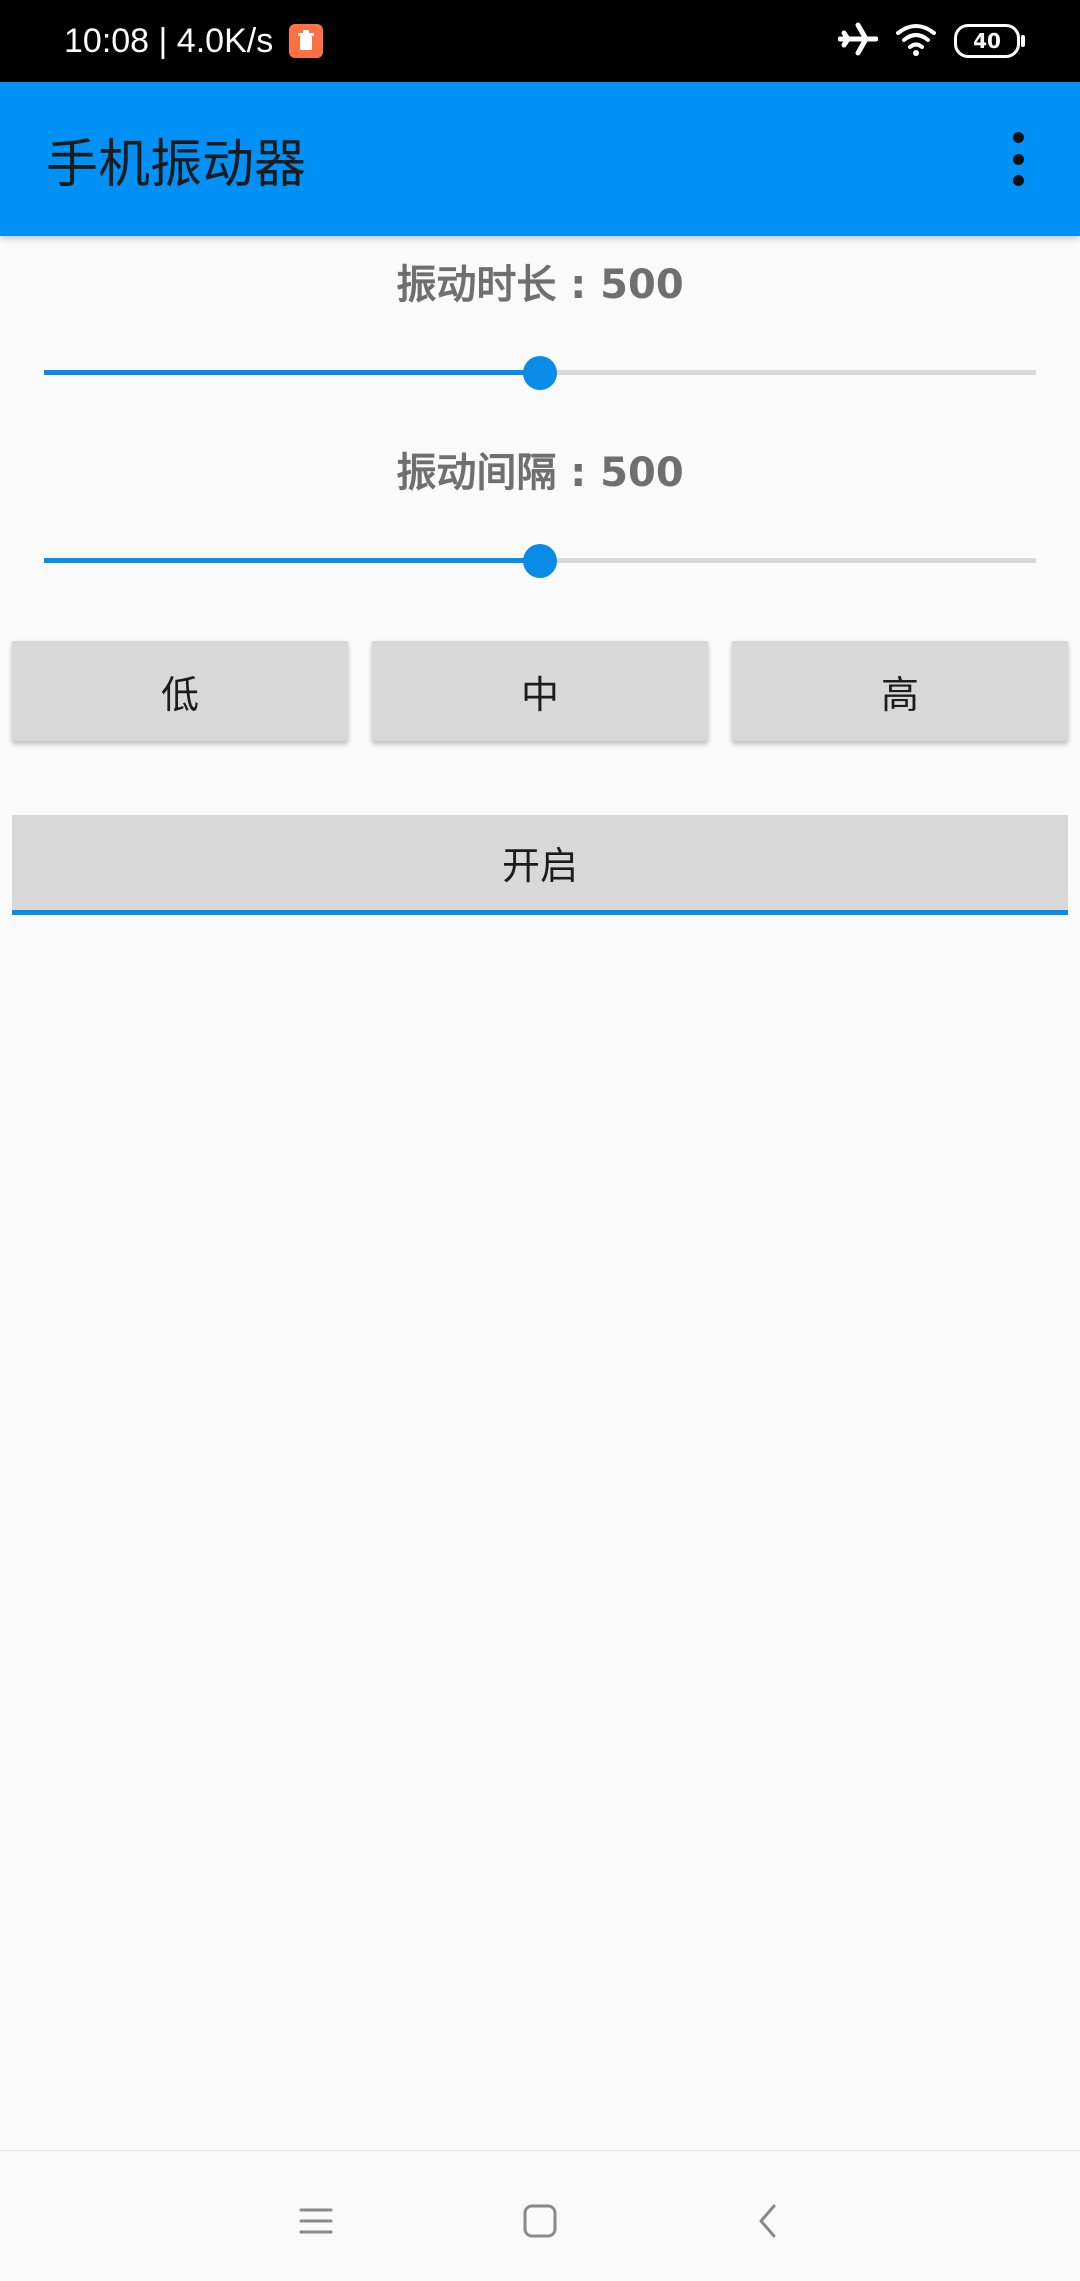 The width and height of the screenshot is (1080, 2281). Describe the element at coordinates (540, 691) in the screenshot. I see `preset-medium-button: 中` at that location.